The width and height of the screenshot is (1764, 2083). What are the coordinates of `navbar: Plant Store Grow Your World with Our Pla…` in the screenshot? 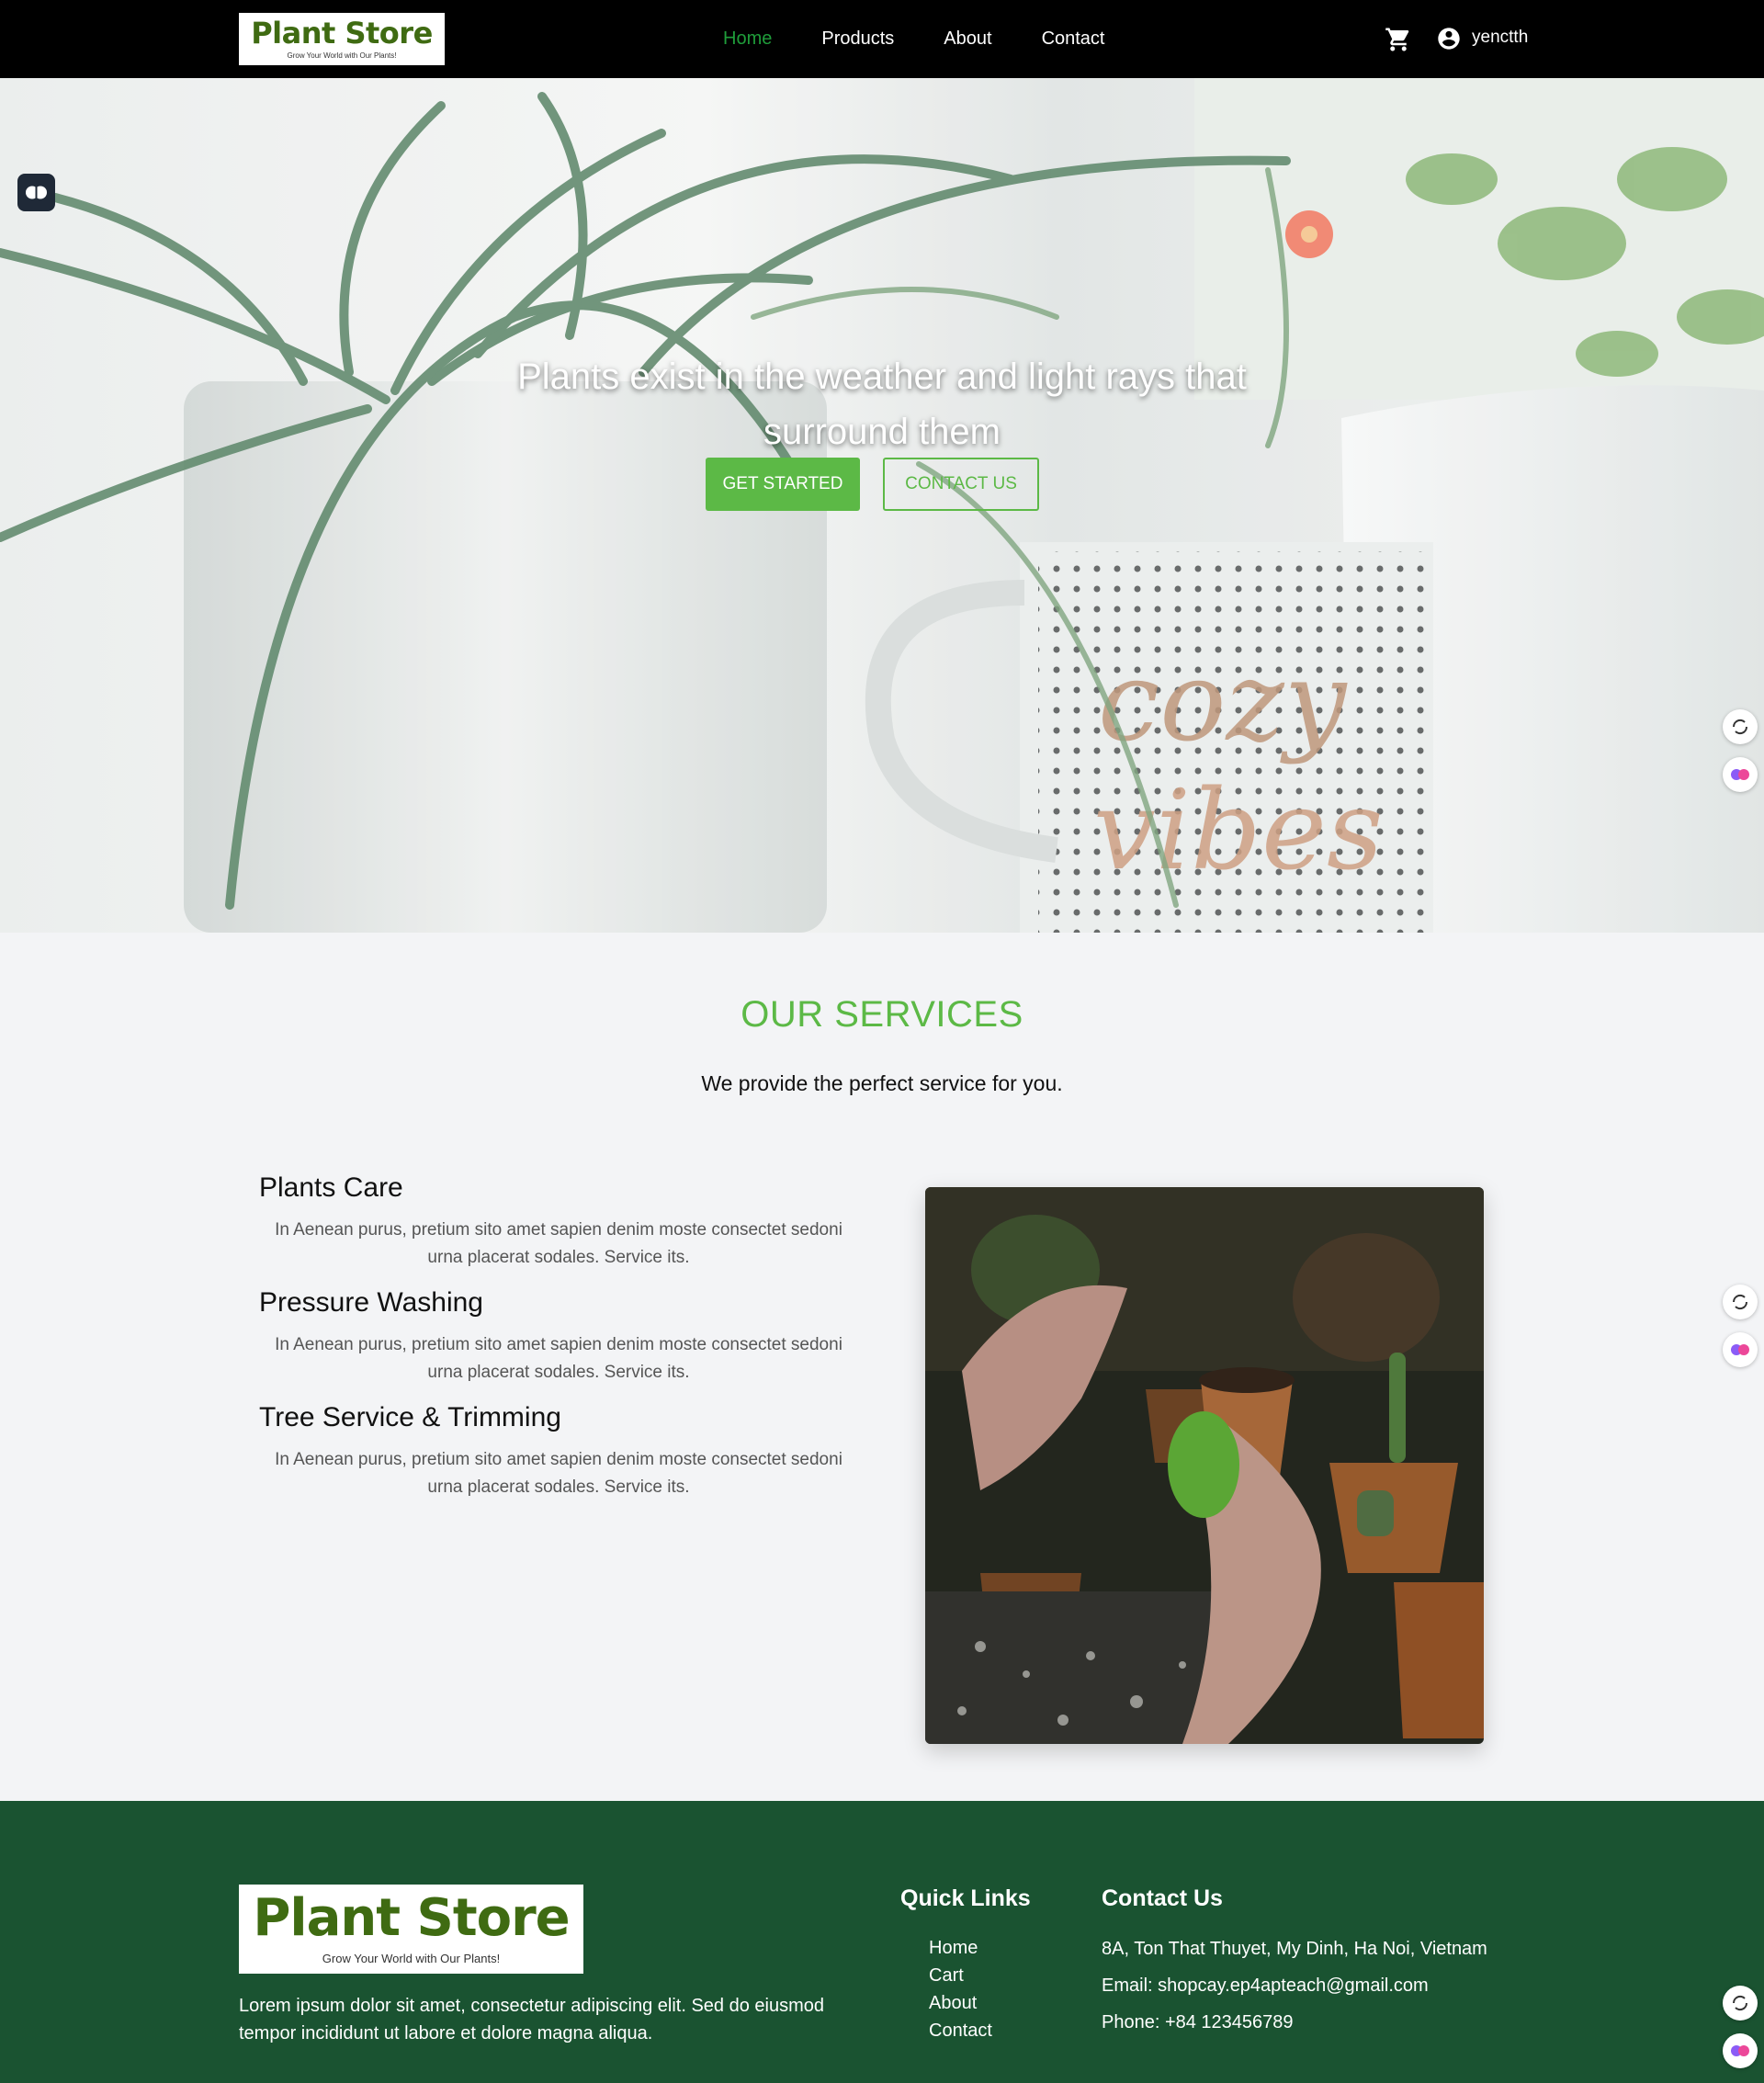 It's located at (882, 39).